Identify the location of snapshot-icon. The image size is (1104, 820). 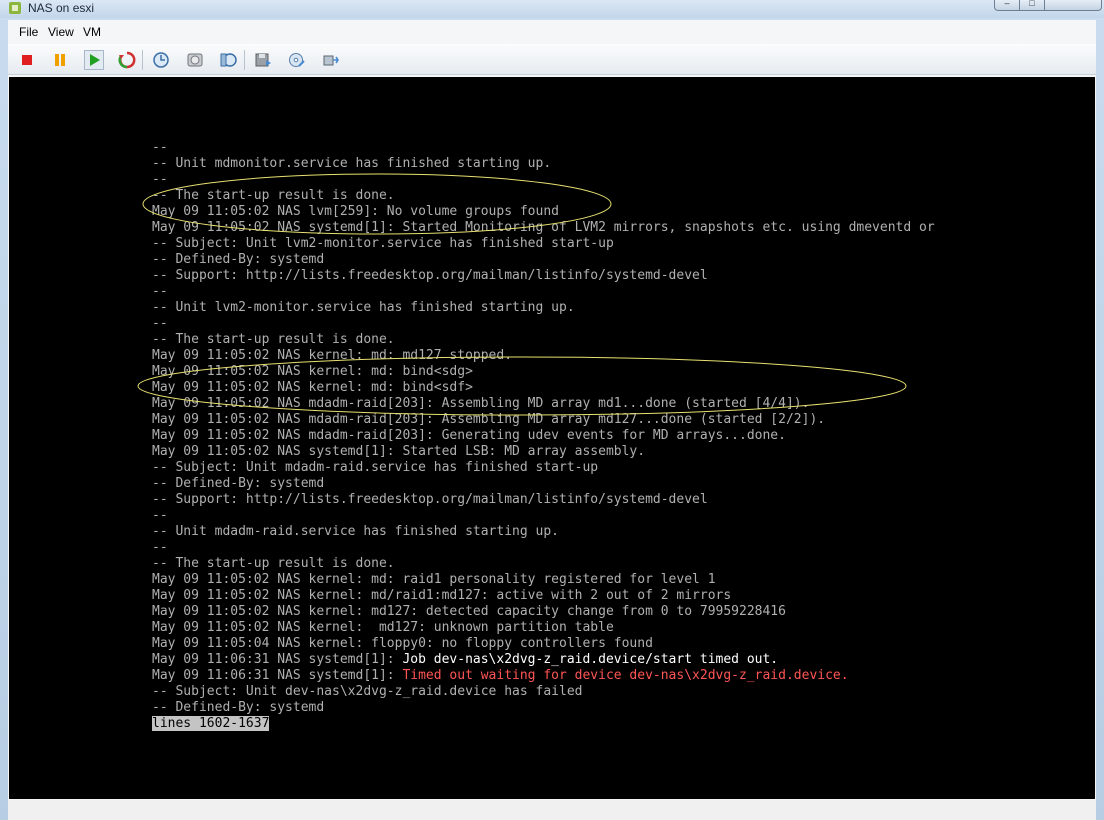
(161, 60).